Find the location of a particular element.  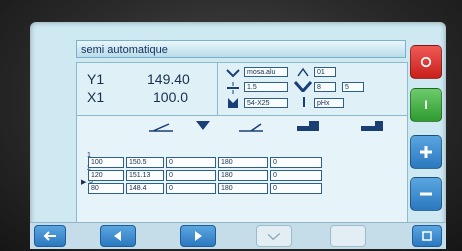

die-a-field: 8 is located at coordinates (325, 87).